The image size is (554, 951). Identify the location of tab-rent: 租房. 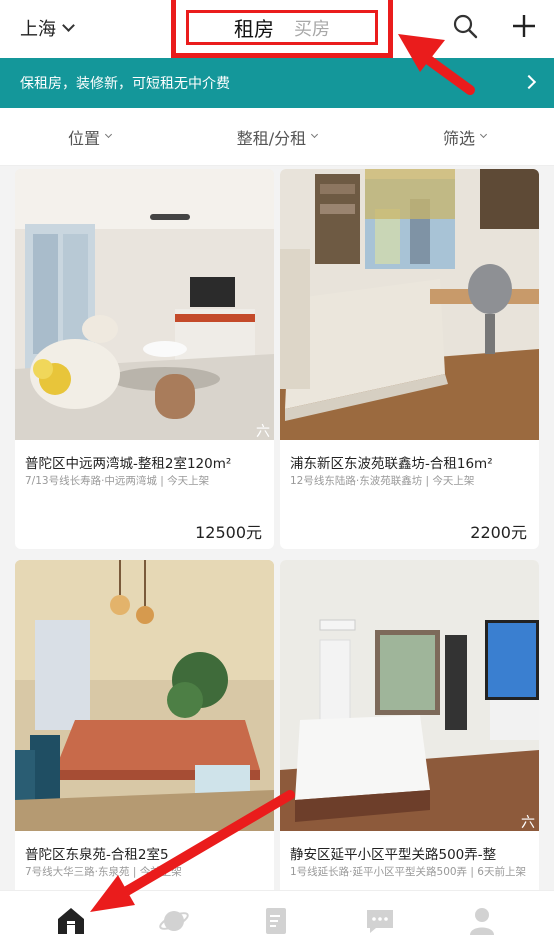
(254, 27).